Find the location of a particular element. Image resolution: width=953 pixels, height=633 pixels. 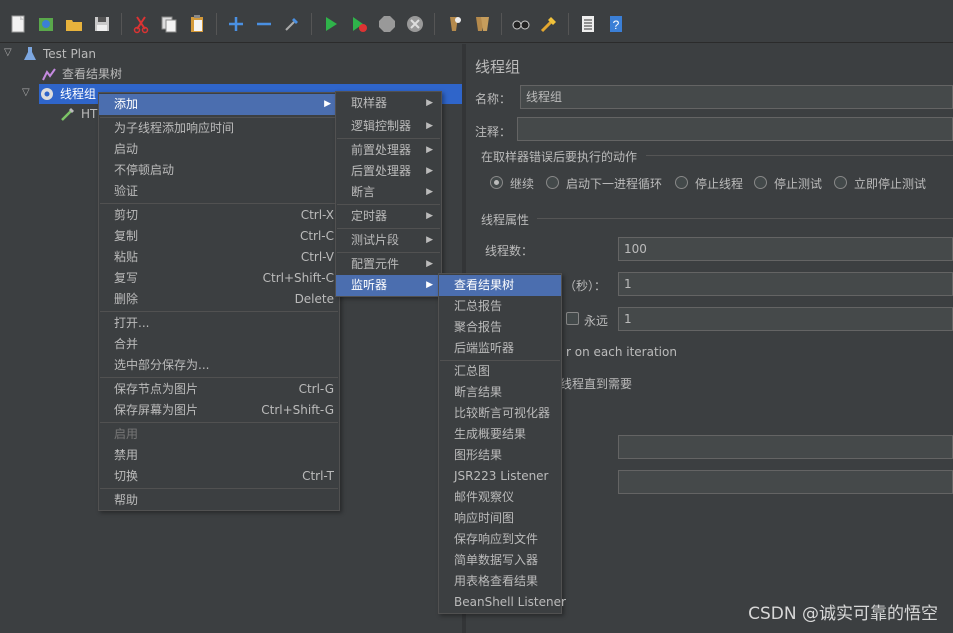

templates-icon is located at coordinates (46, 24).